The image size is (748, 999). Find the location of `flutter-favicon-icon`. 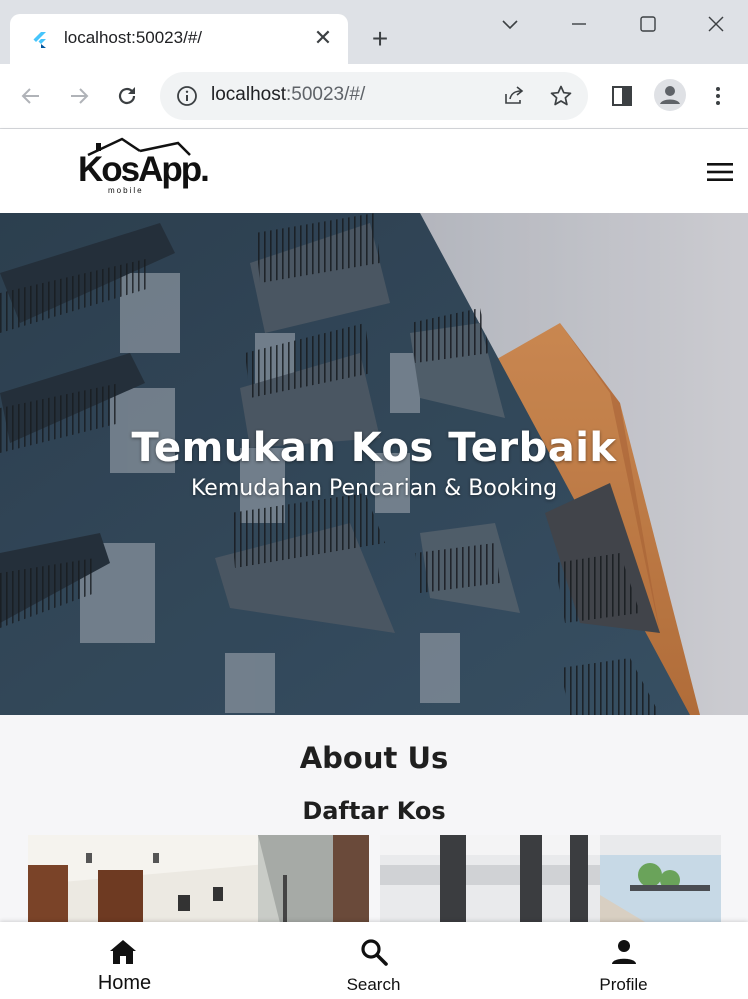

flutter-favicon-icon is located at coordinates (39, 40).